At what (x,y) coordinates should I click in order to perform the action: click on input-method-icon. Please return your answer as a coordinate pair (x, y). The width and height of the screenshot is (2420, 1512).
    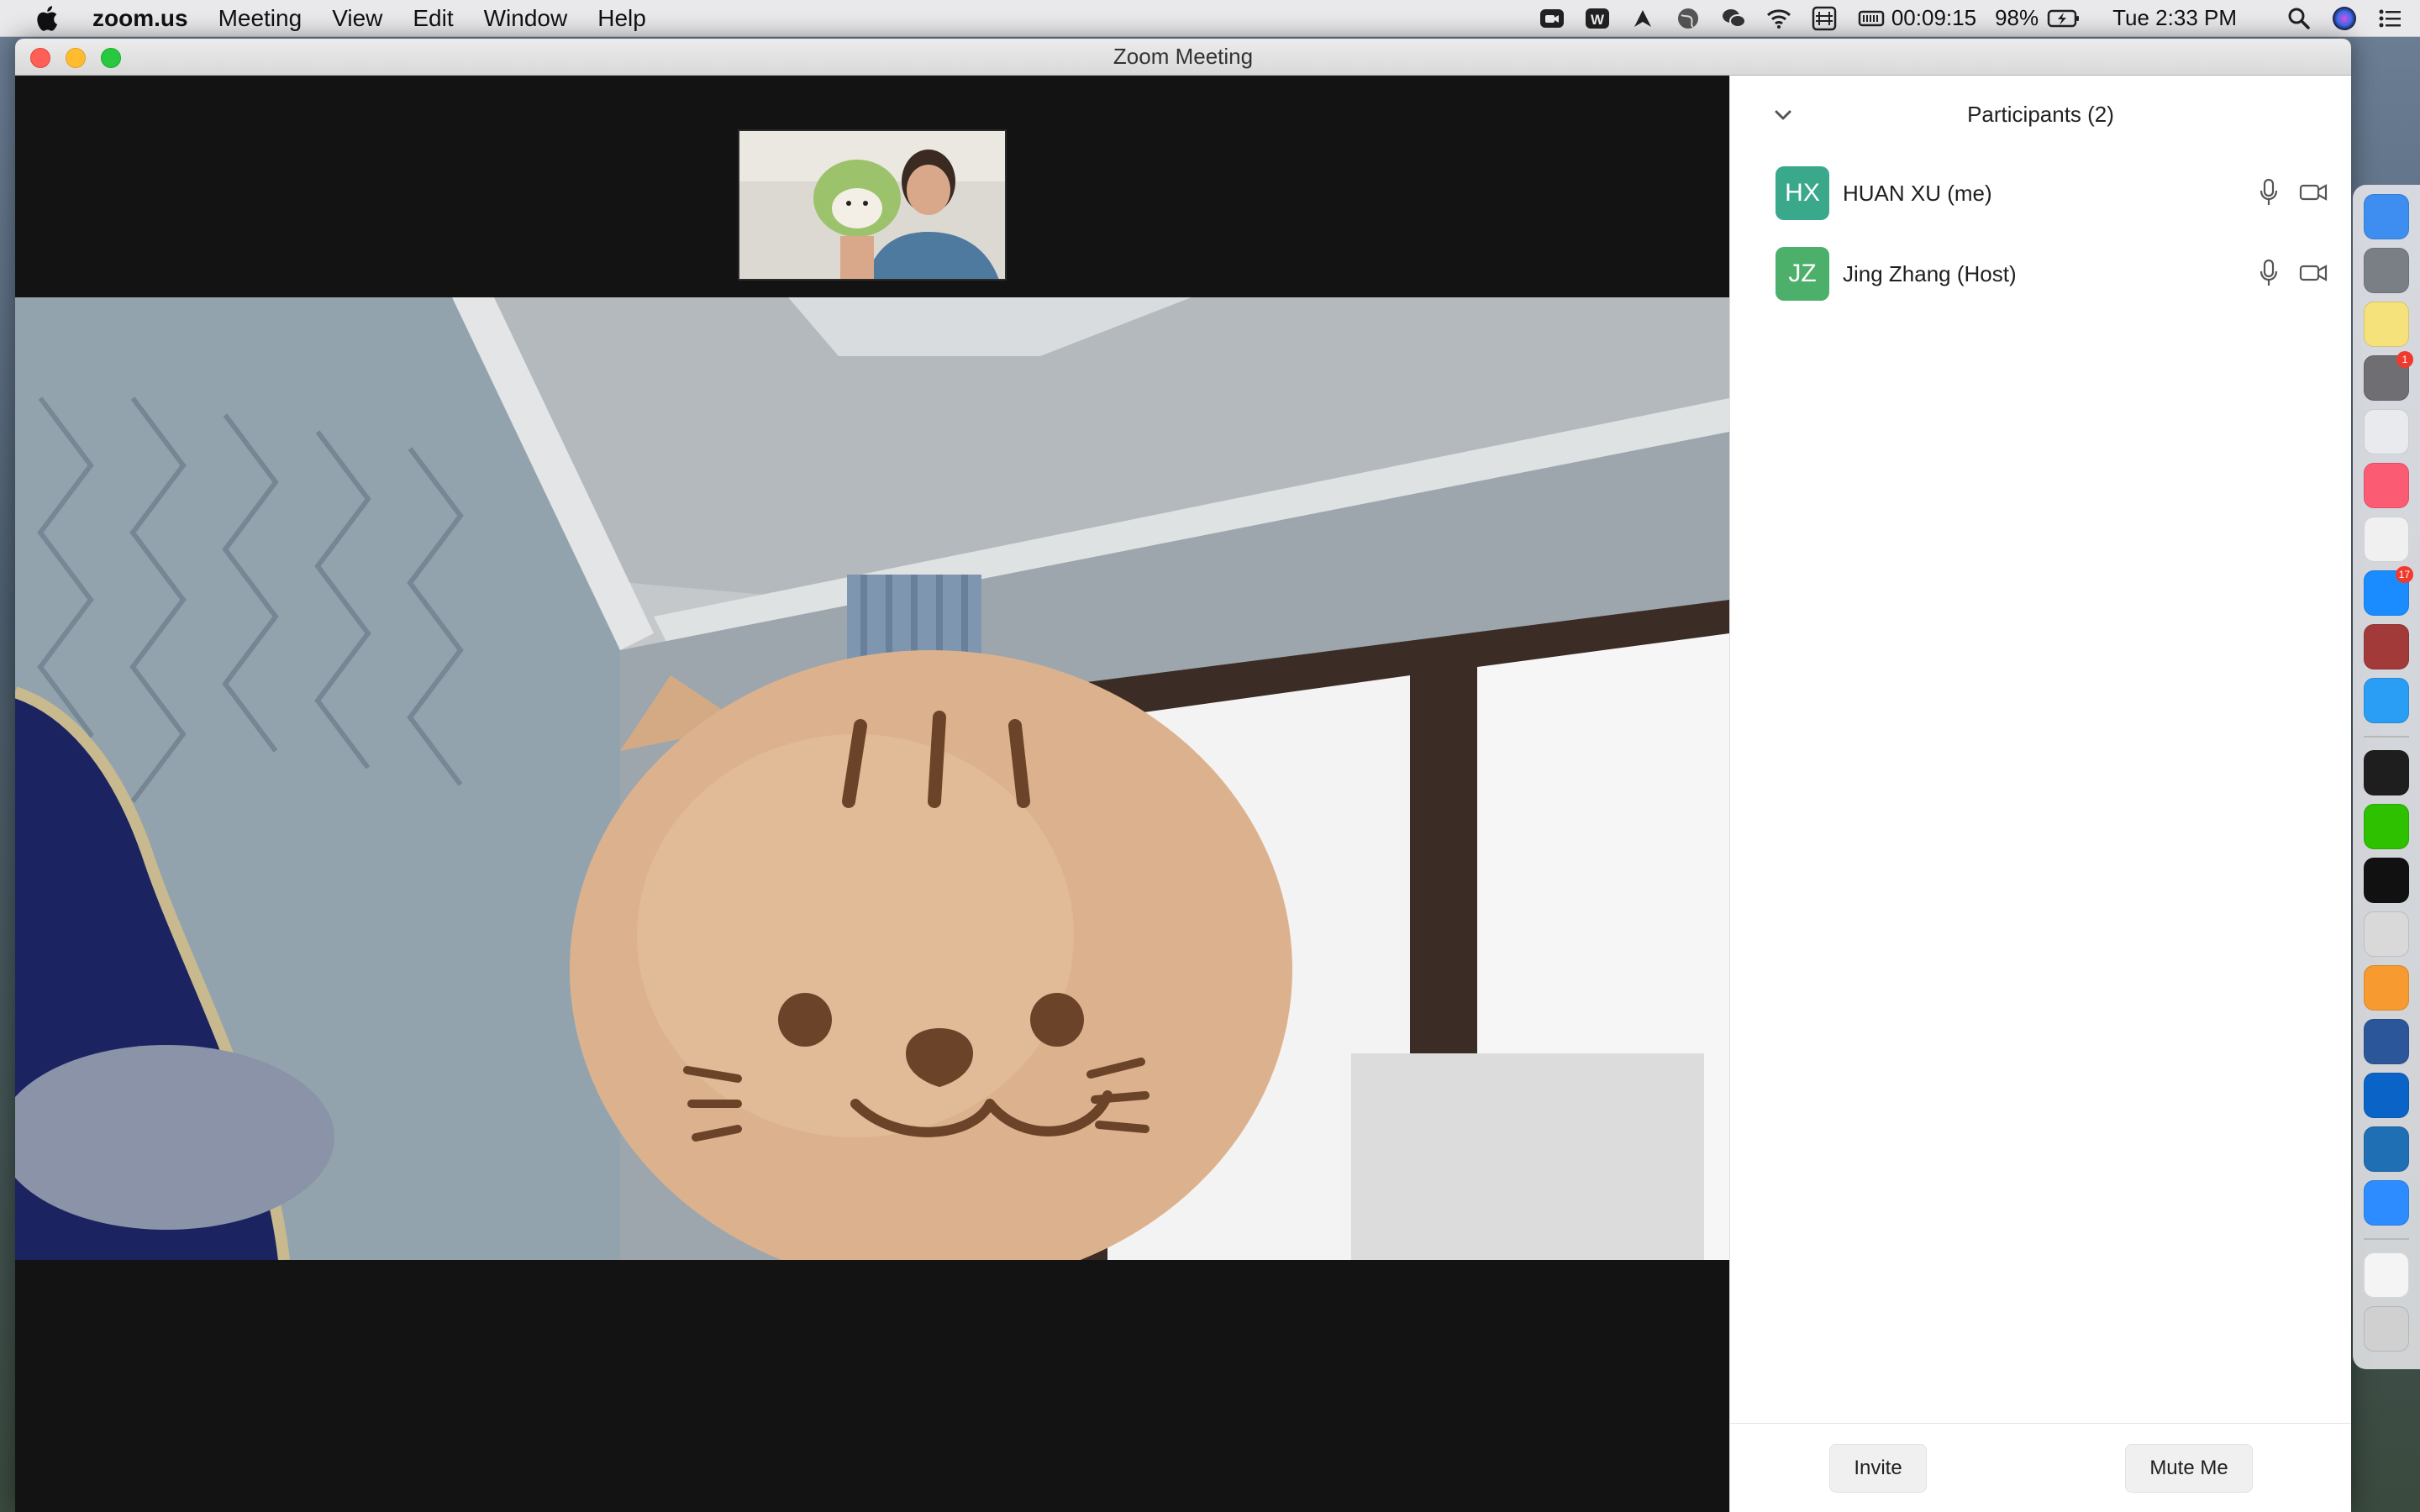
    Looking at the image, I should click on (1824, 18).